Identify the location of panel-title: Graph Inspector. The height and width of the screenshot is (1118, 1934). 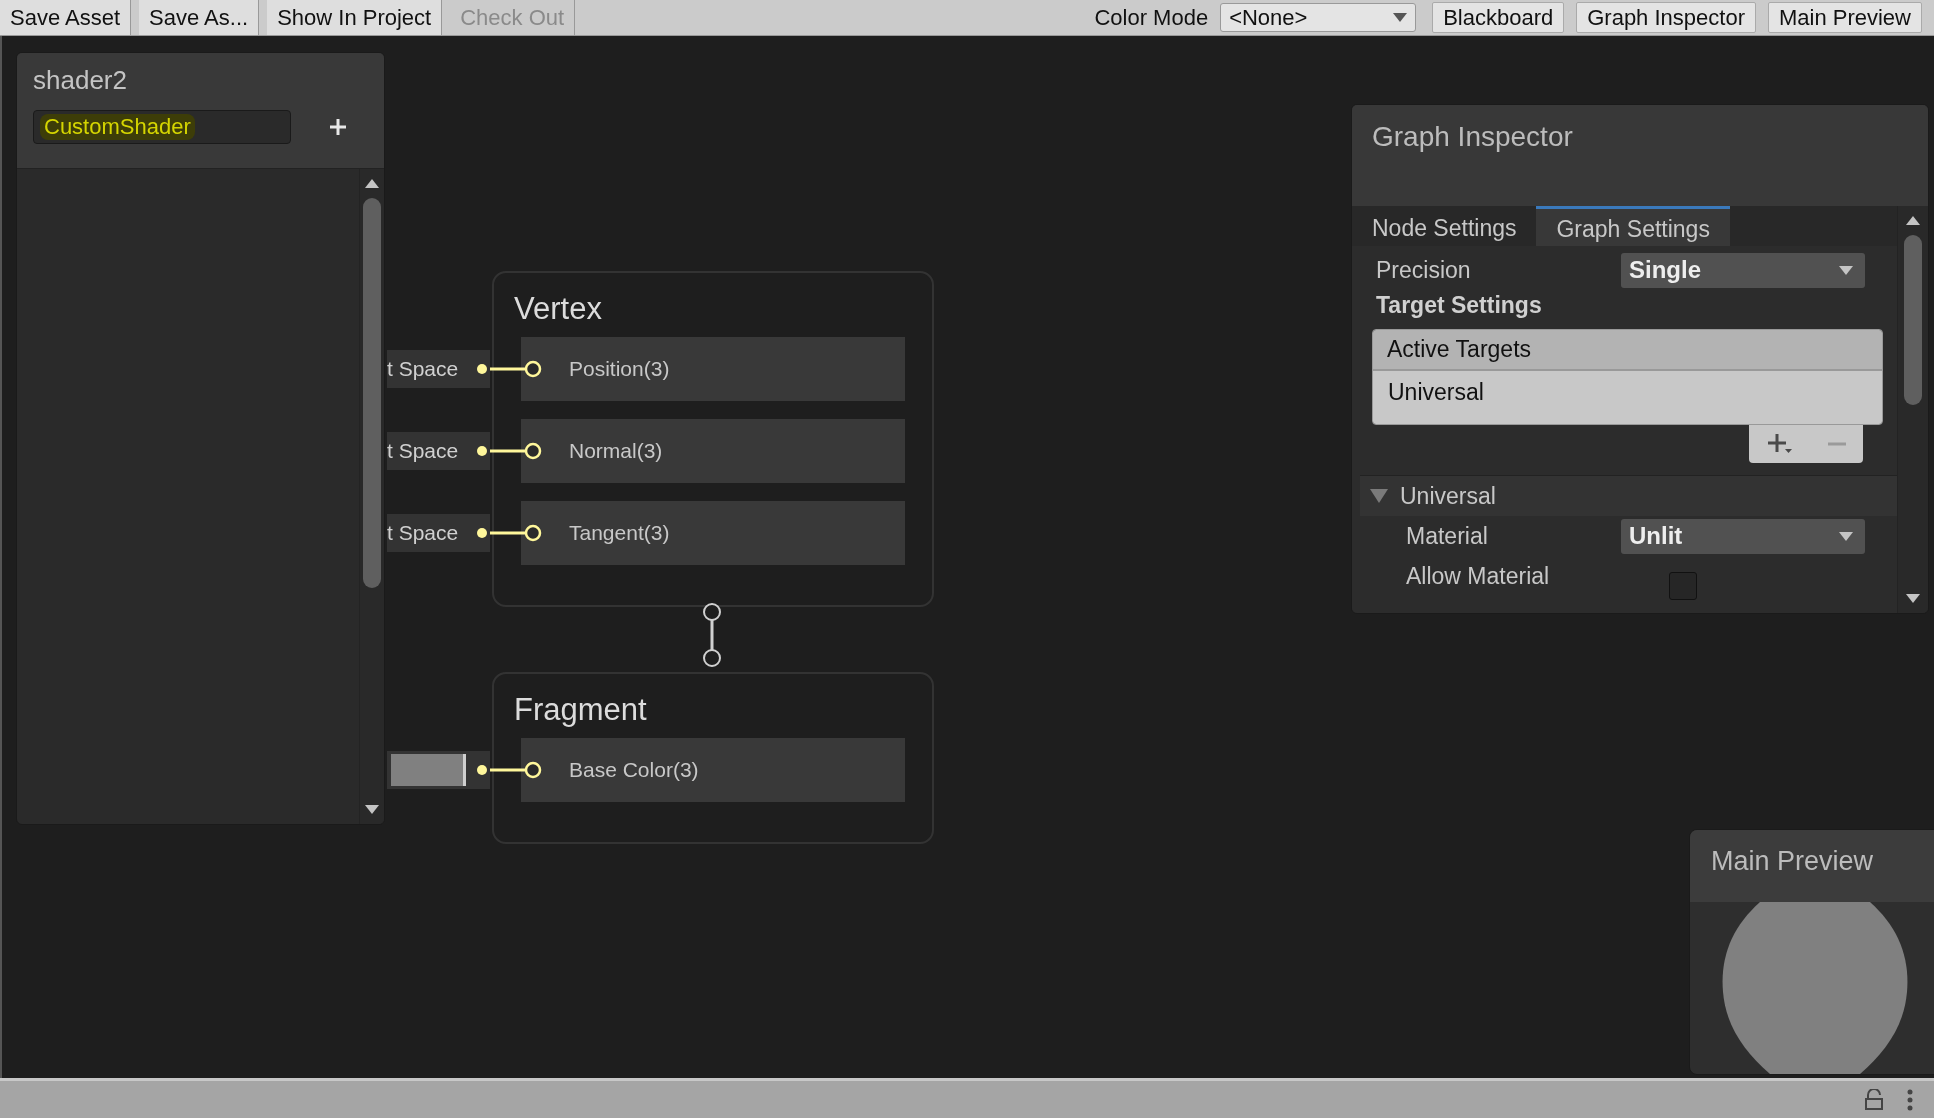
(1472, 136).